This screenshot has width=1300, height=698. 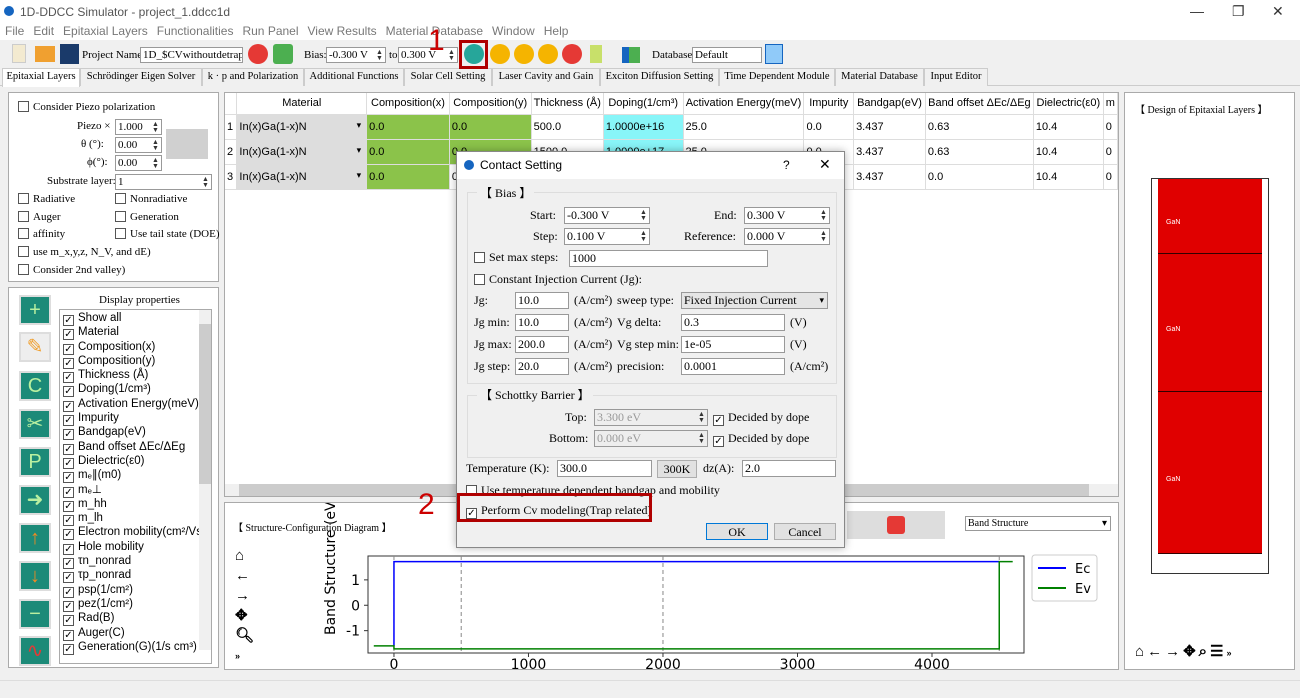 I want to click on table-cell: 500.0, so click(x=567, y=127).